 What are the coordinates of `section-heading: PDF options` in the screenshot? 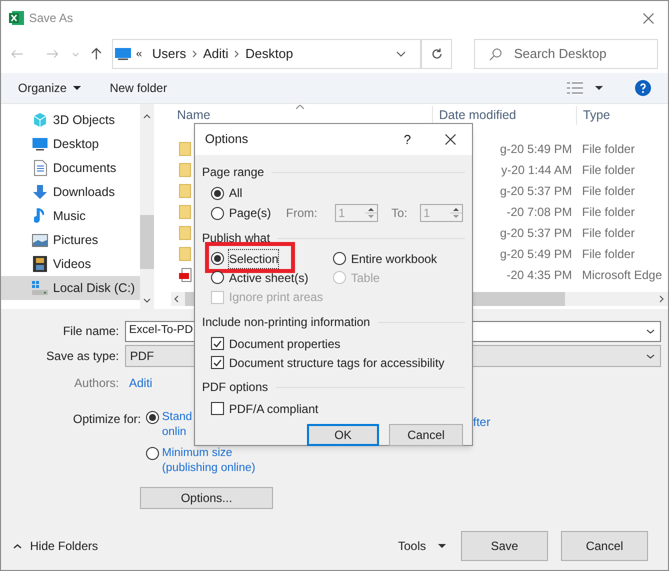 It's located at (235, 387).